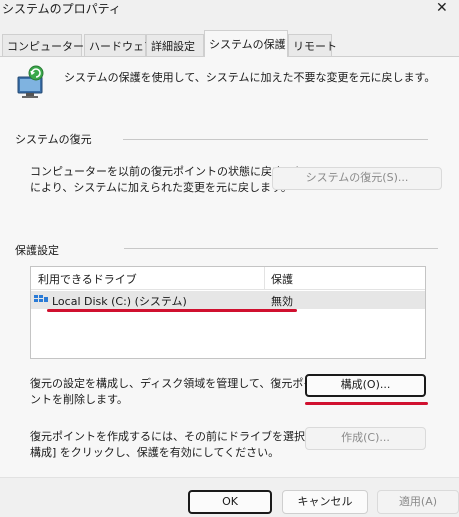  Describe the element at coordinates (312, 45) in the screenshot. I see `tab-remote: リモート` at that location.